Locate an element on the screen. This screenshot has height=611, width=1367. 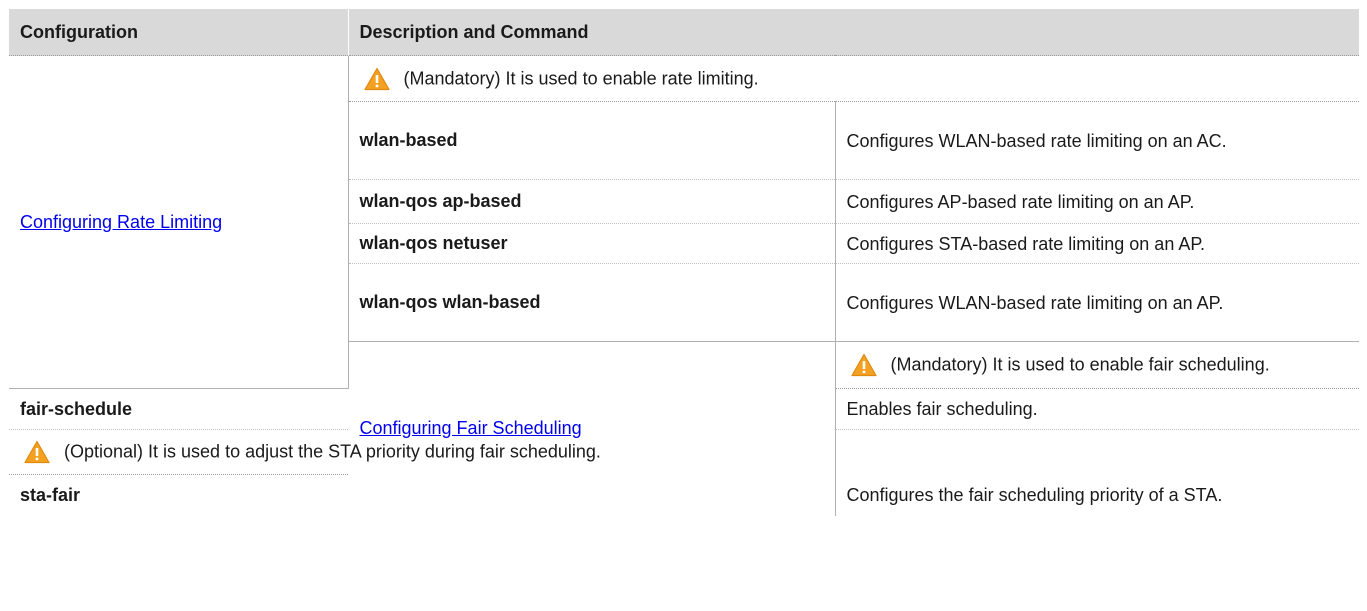
table-header-row: Configuration Description and Command is located at coordinates (684, 32).